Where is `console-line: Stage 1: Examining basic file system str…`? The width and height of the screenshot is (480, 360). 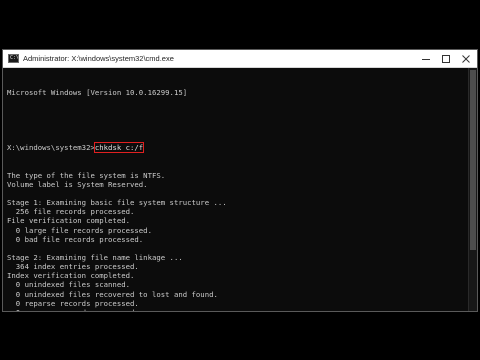 console-line: Stage 1: Examining basic file system str… is located at coordinates (117, 203).